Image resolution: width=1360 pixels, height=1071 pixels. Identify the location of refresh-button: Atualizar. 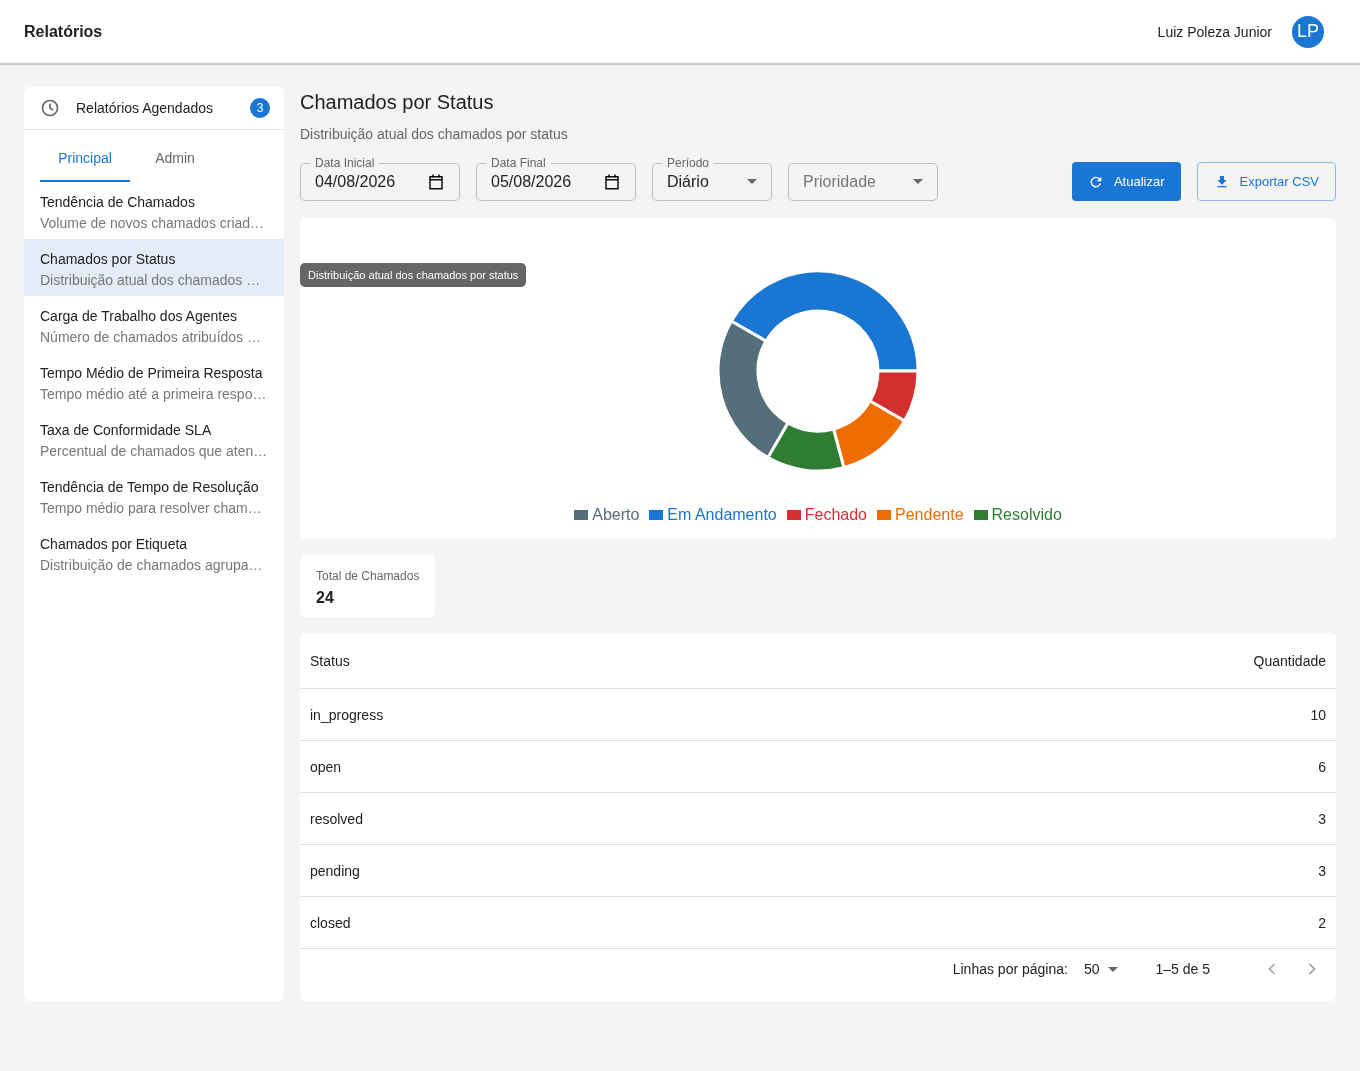
(1126, 181).